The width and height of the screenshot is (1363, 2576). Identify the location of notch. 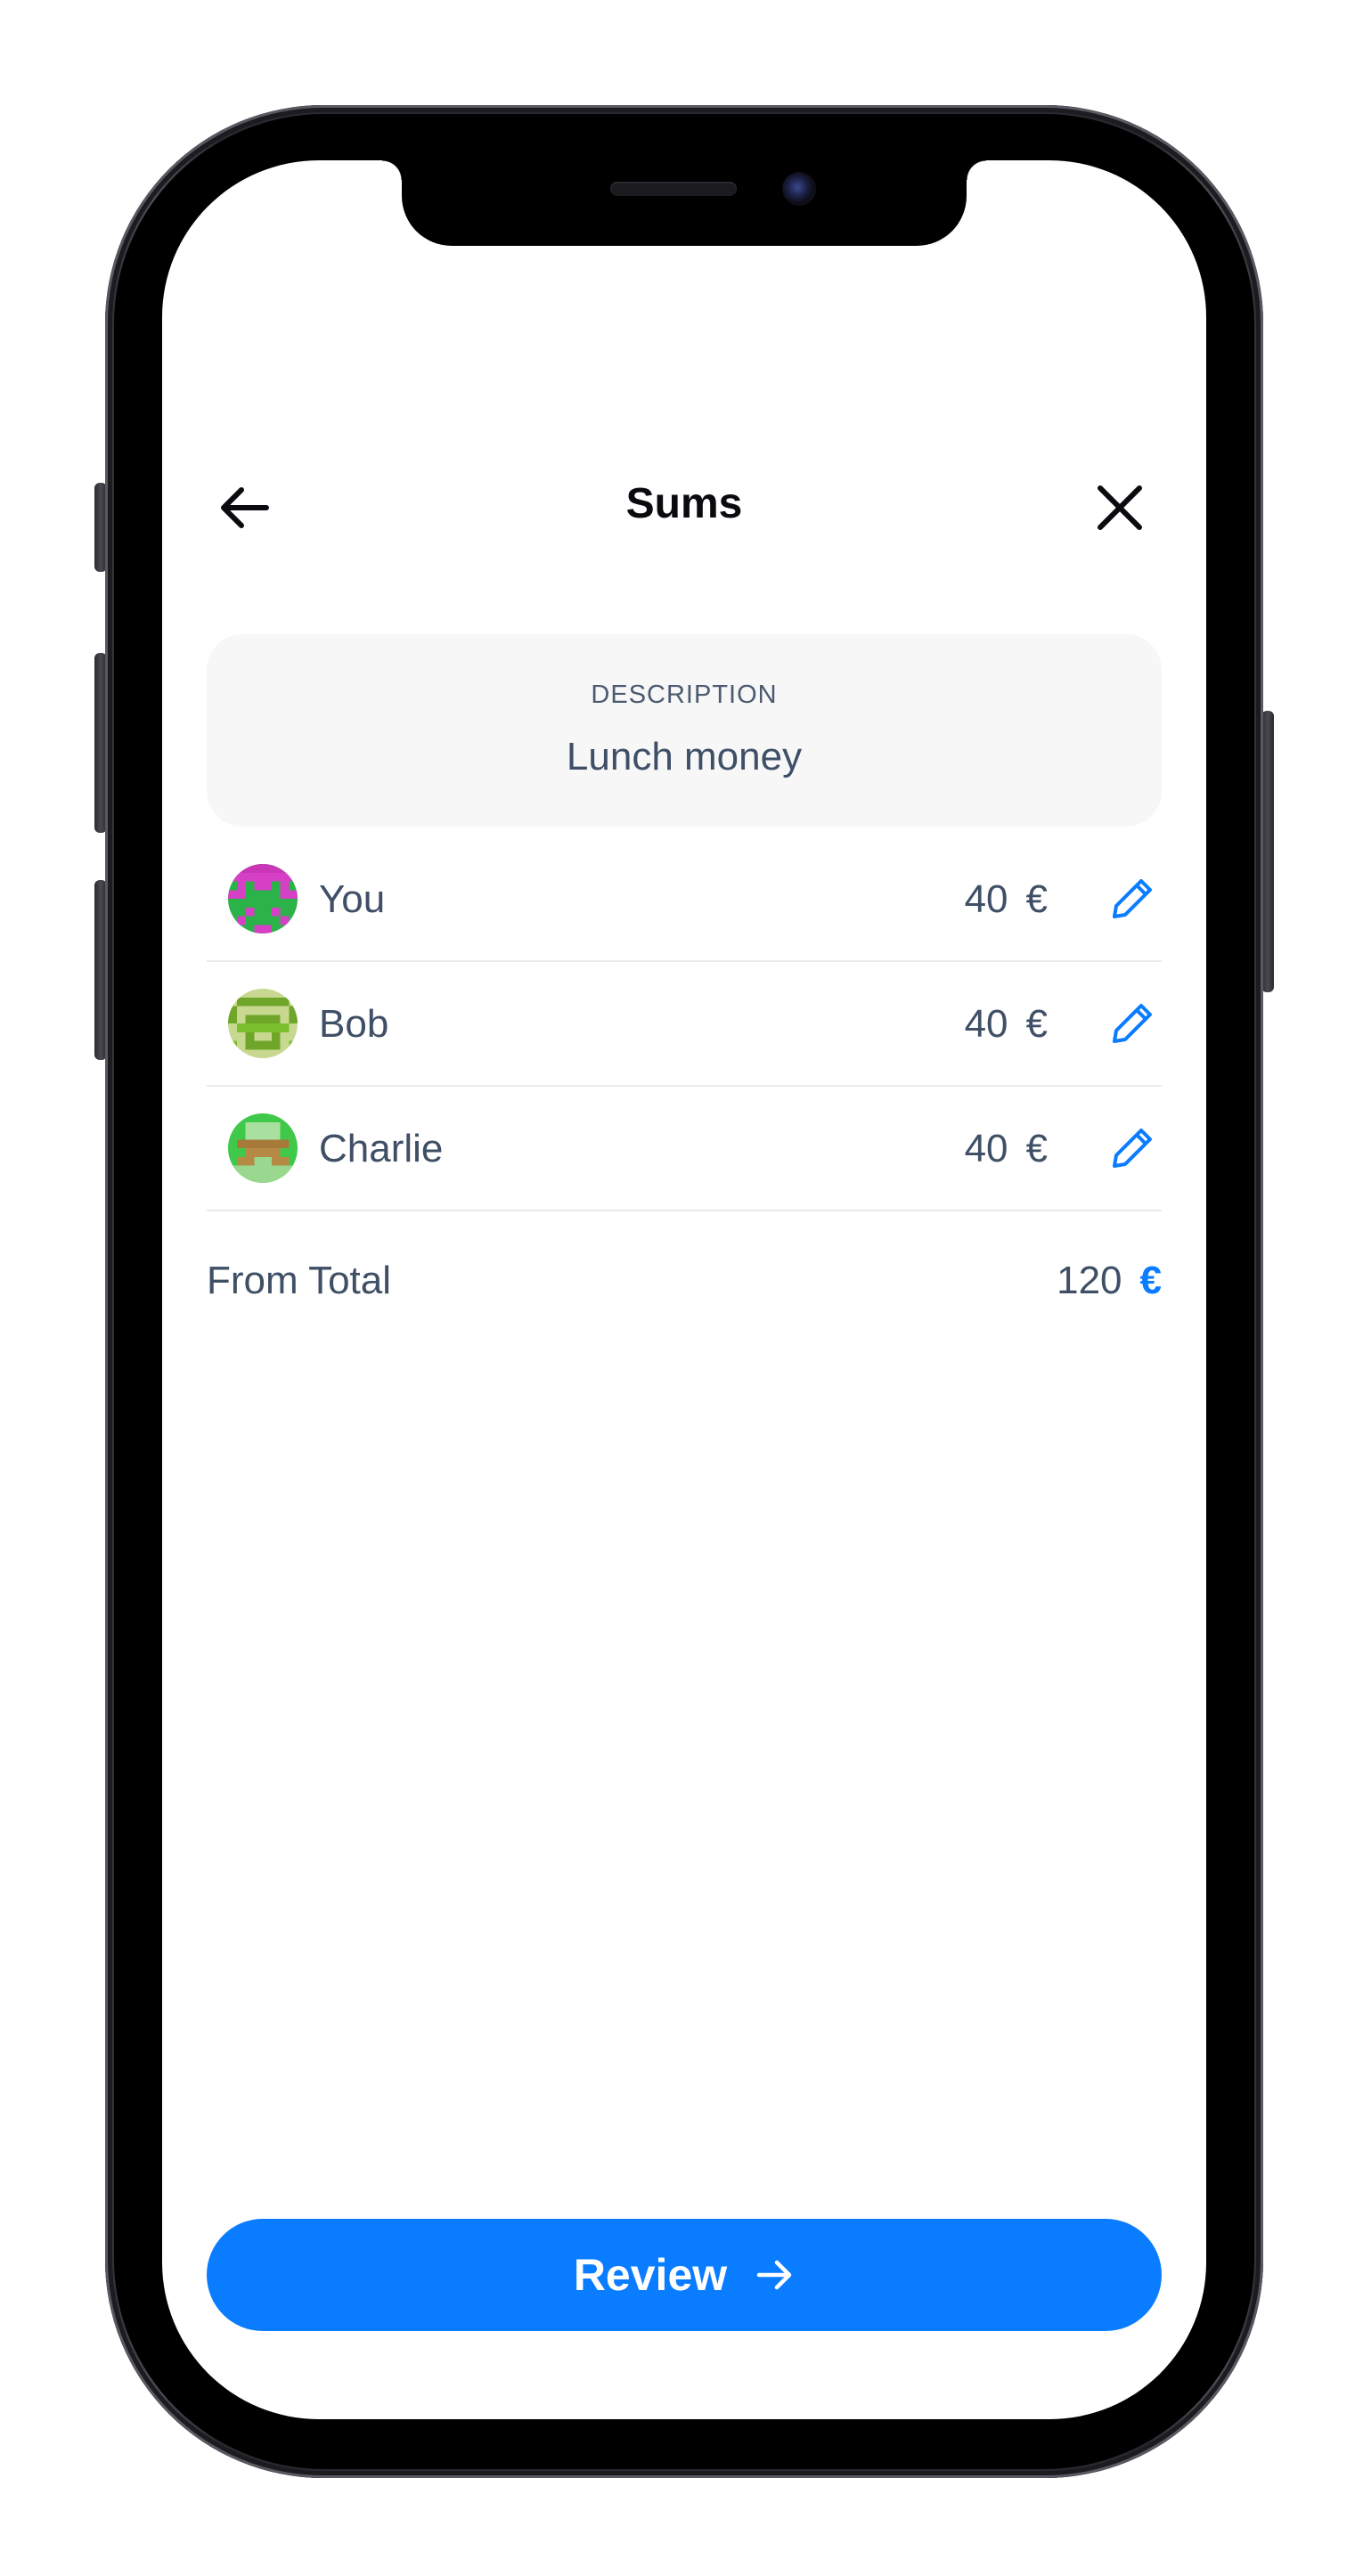
(684, 203).